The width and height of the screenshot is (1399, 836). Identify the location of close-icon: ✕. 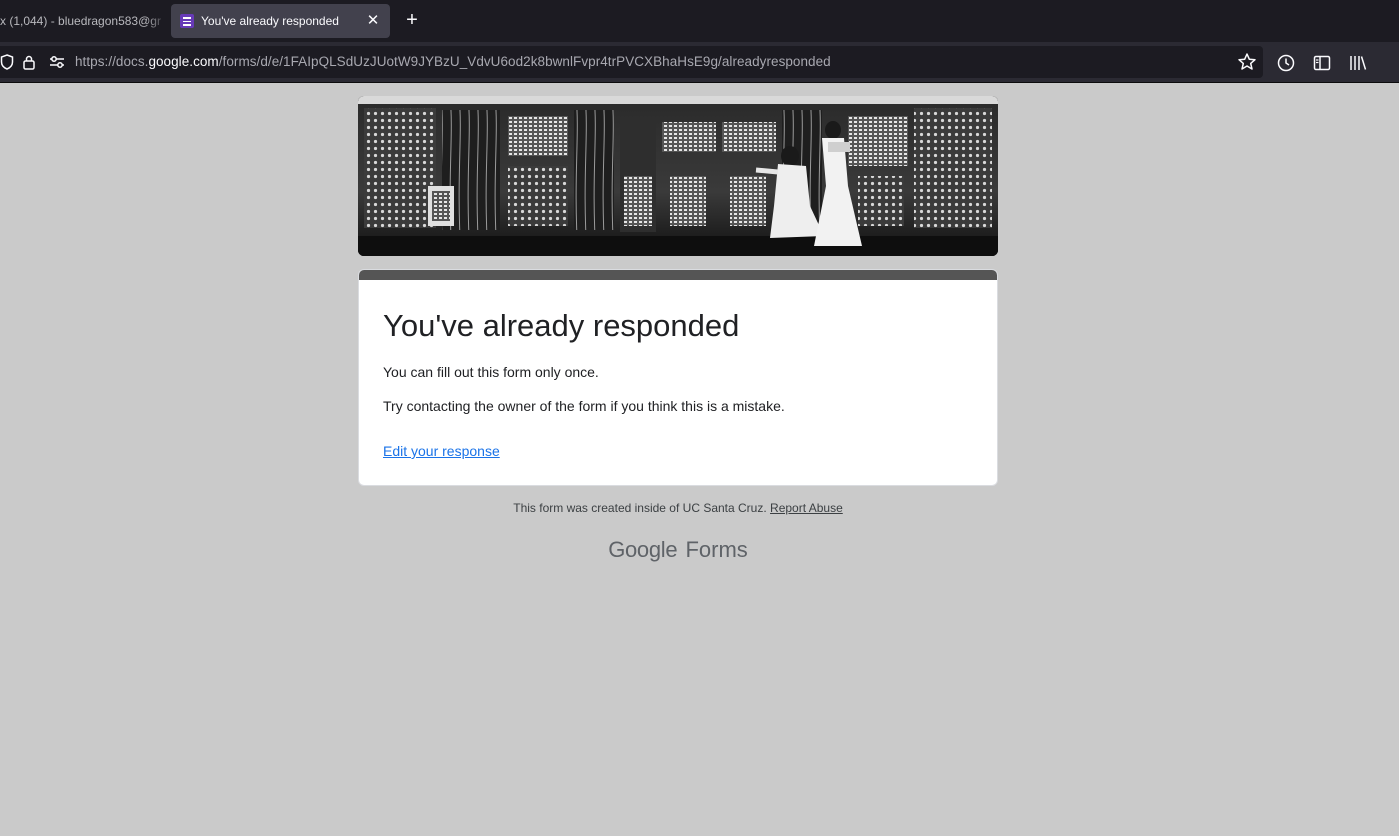
(373, 21).